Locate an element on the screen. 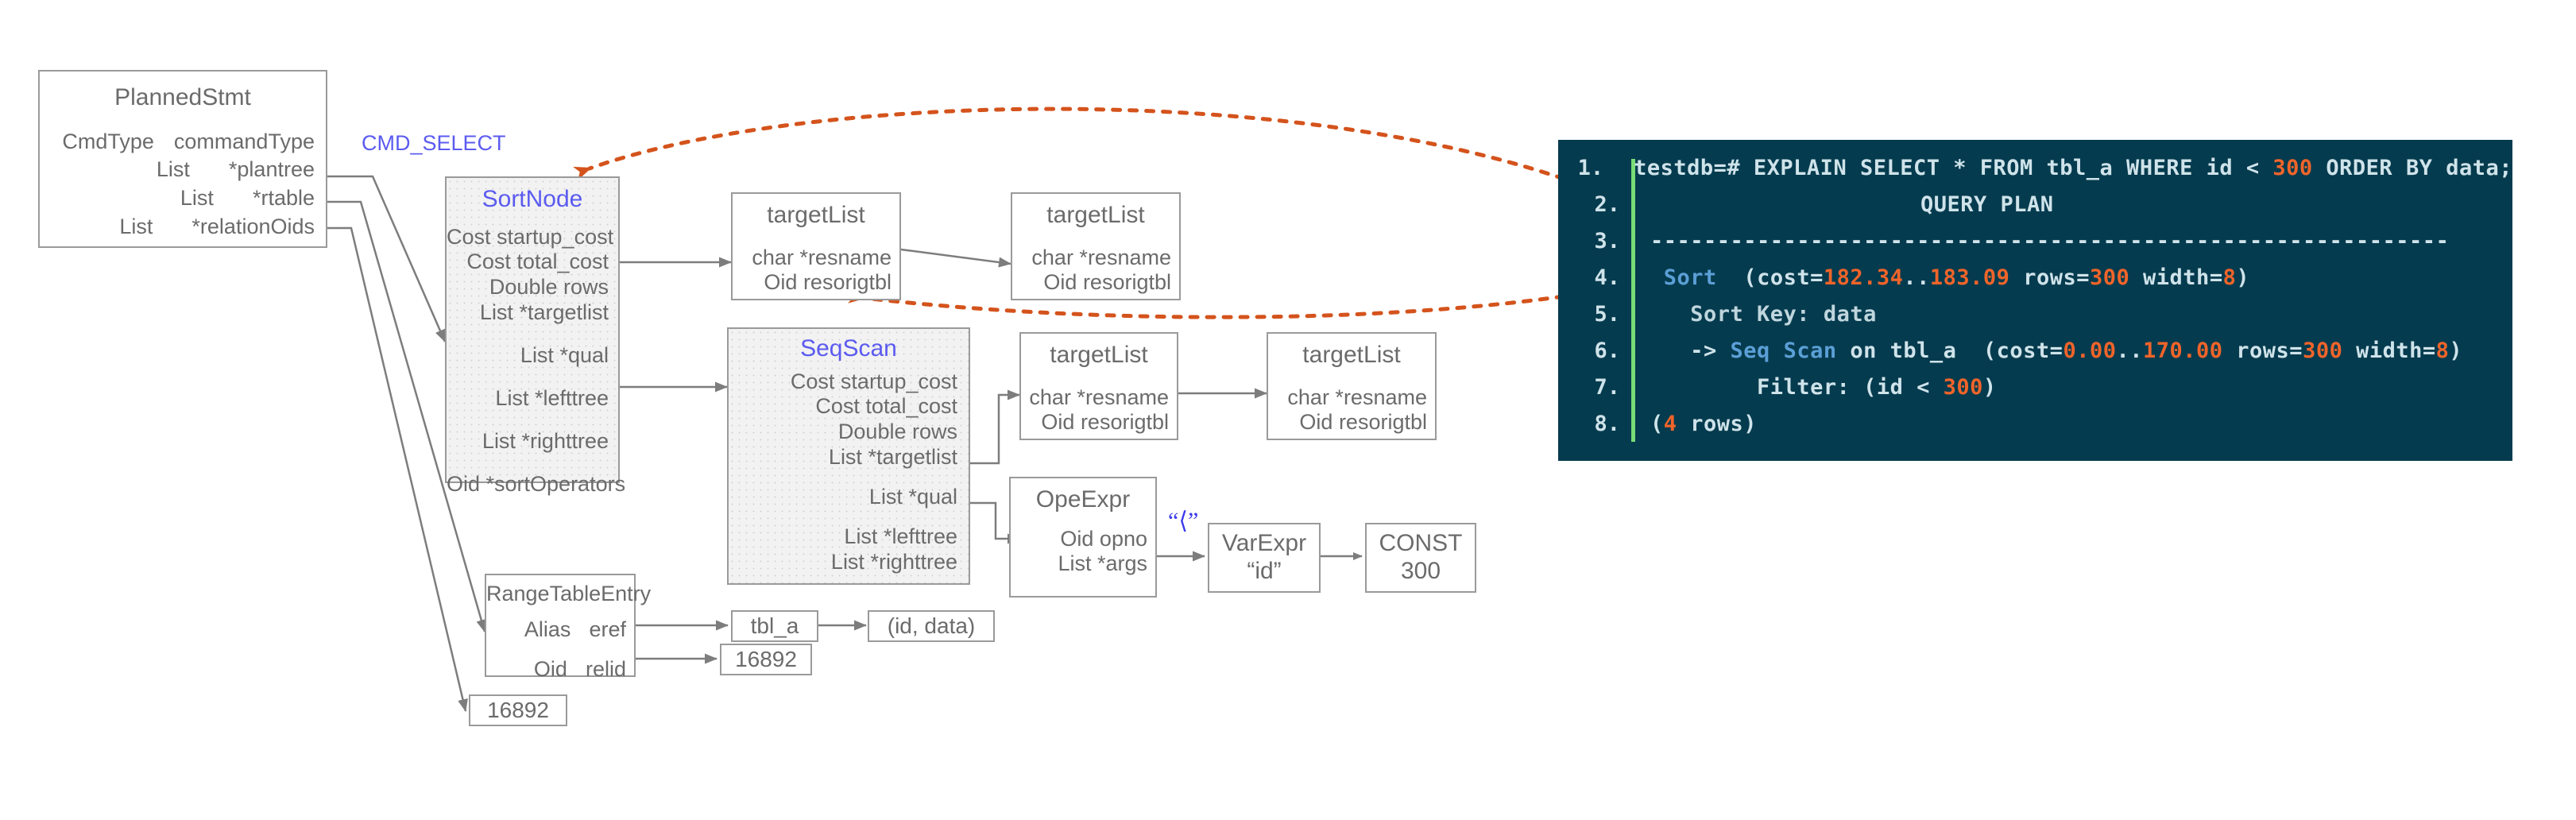 The width and height of the screenshot is (2576, 820). field-type: Oid is located at coordinates (550, 668).